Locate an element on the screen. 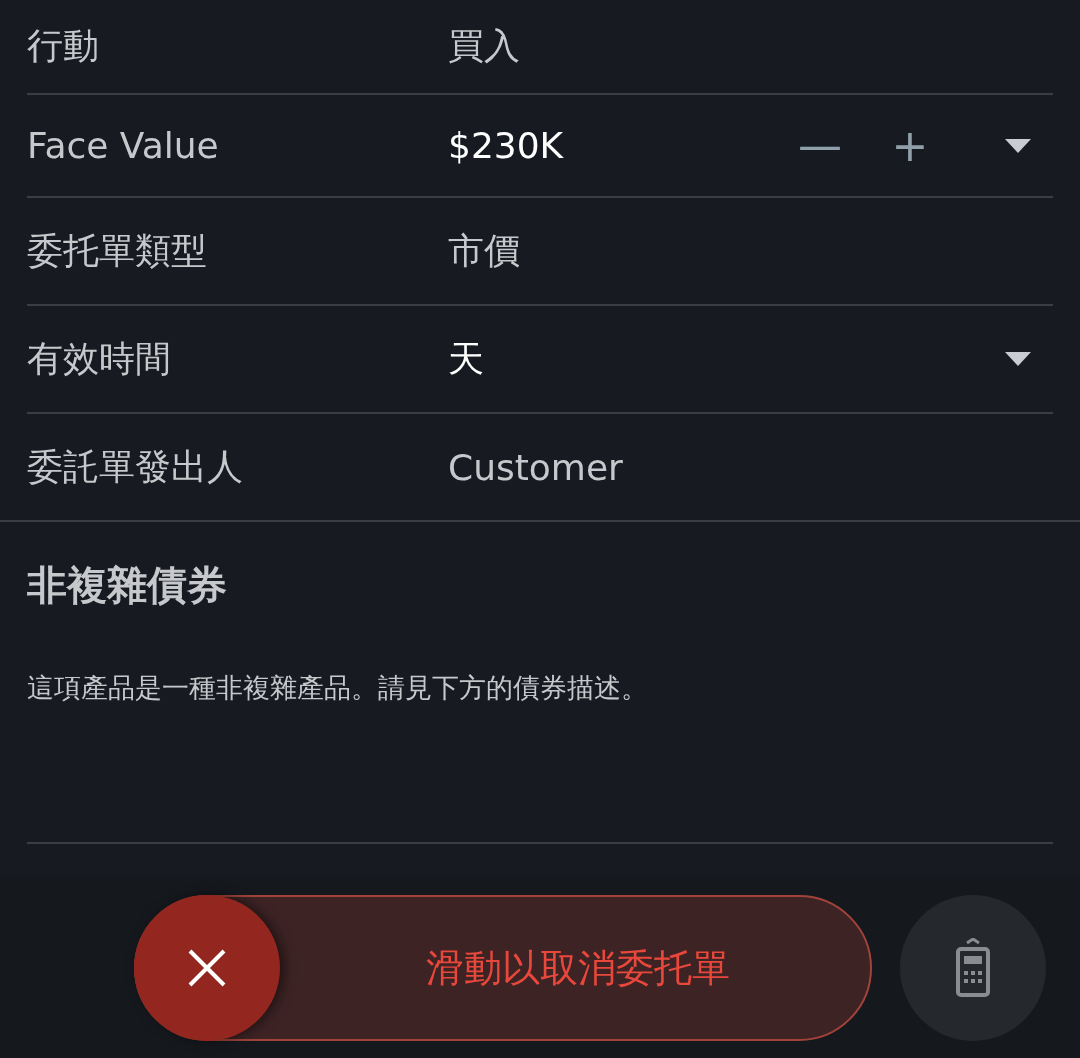  field-label: Face Value is located at coordinates (123, 145).